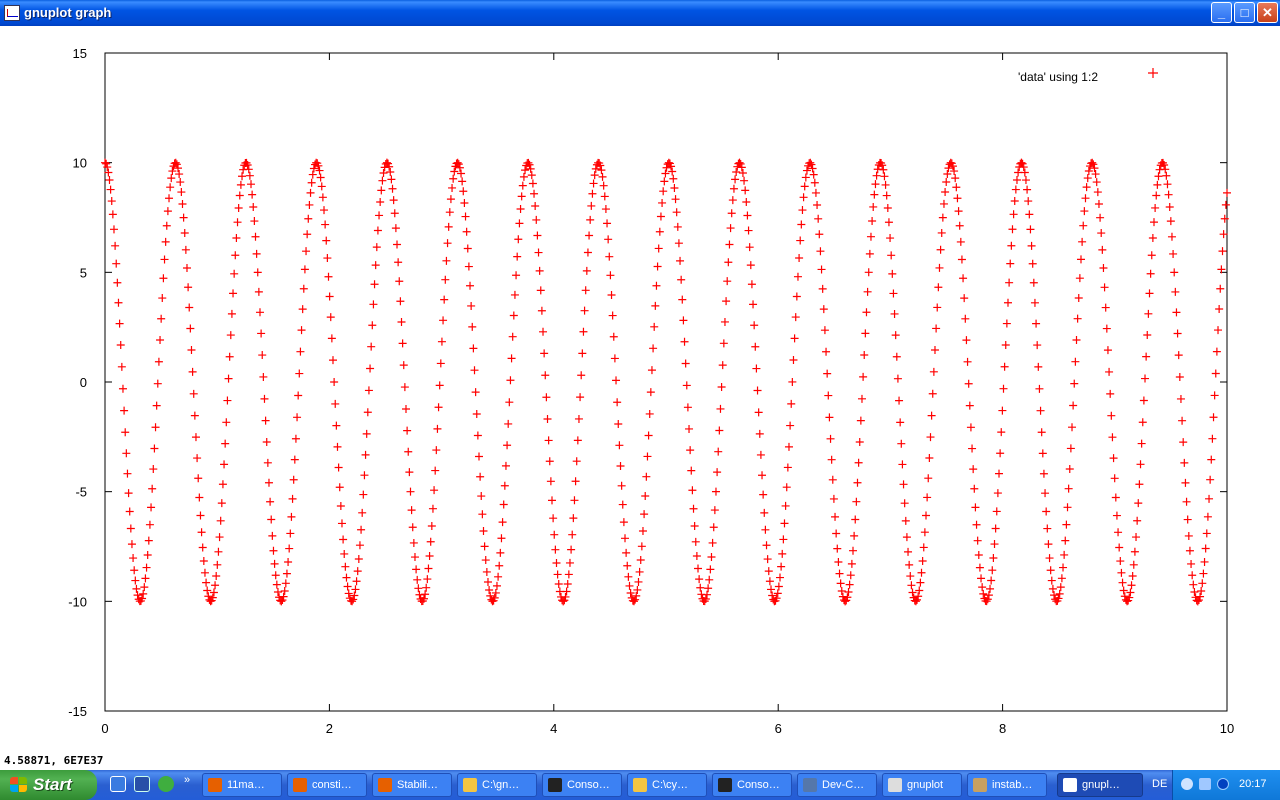 This screenshot has height=800, width=1280. Describe the element at coordinates (48, 785) in the screenshot. I see `start-button: Start` at that location.